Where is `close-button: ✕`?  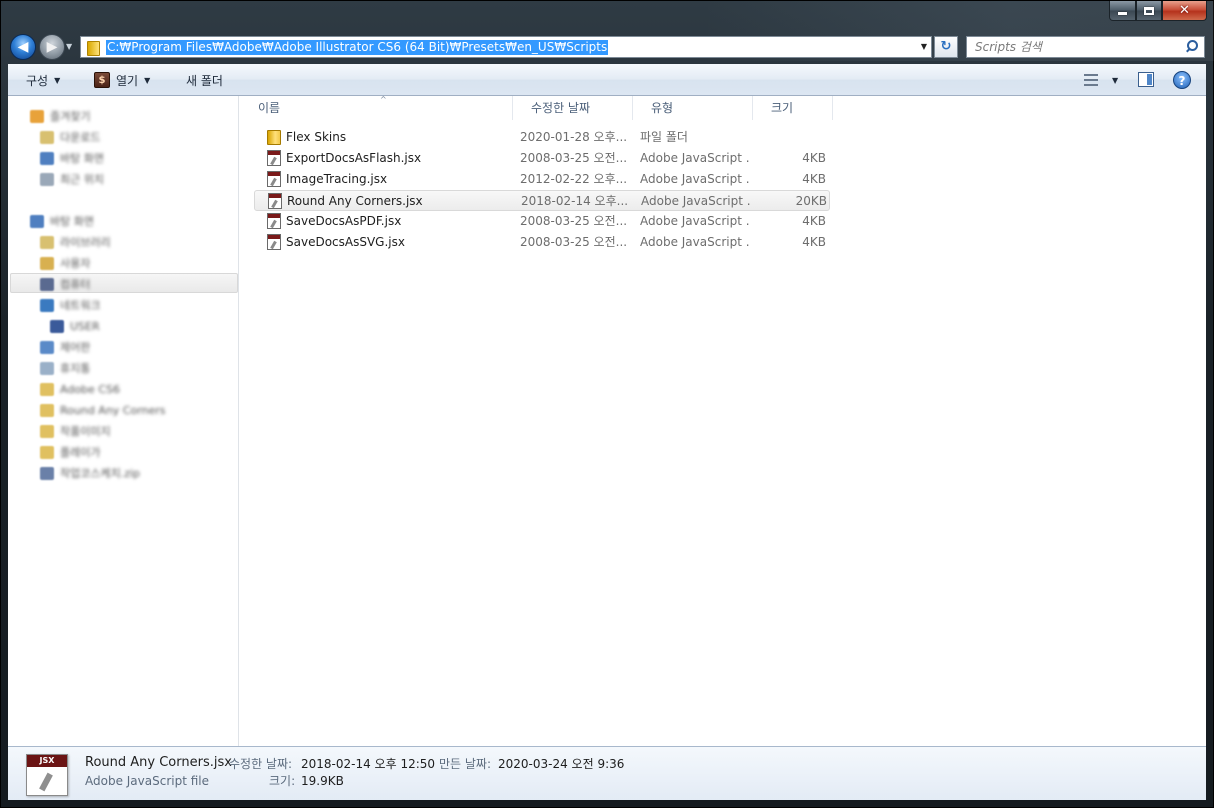 close-button: ✕ is located at coordinates (1184, 11).